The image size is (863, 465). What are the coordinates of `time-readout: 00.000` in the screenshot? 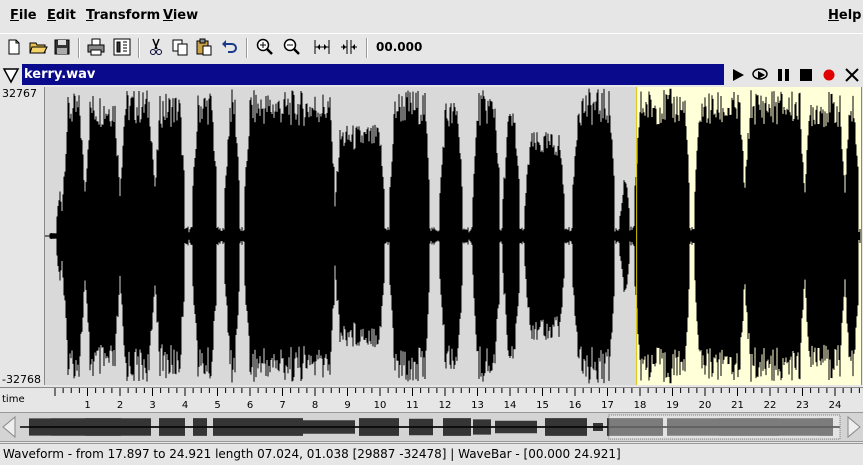 It's located at (399, 47).